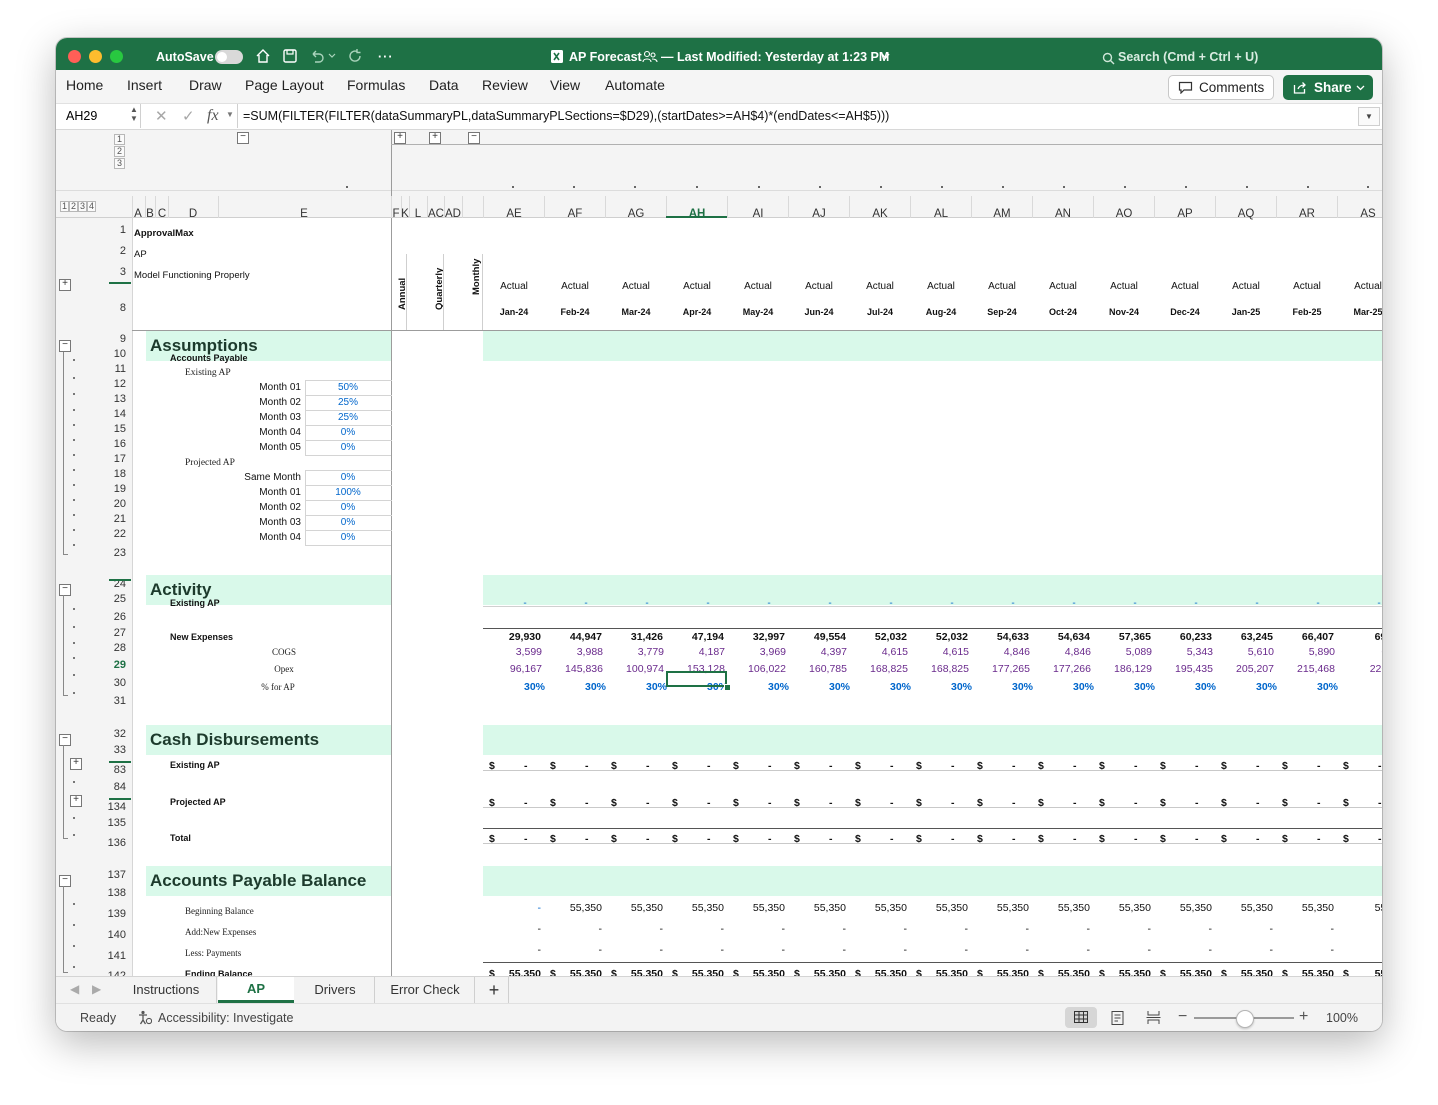  What do you see at coordinates (91, 206) in the screenshot?
I see `outline-level-button-4: 4` at bounding box center [91, 206].